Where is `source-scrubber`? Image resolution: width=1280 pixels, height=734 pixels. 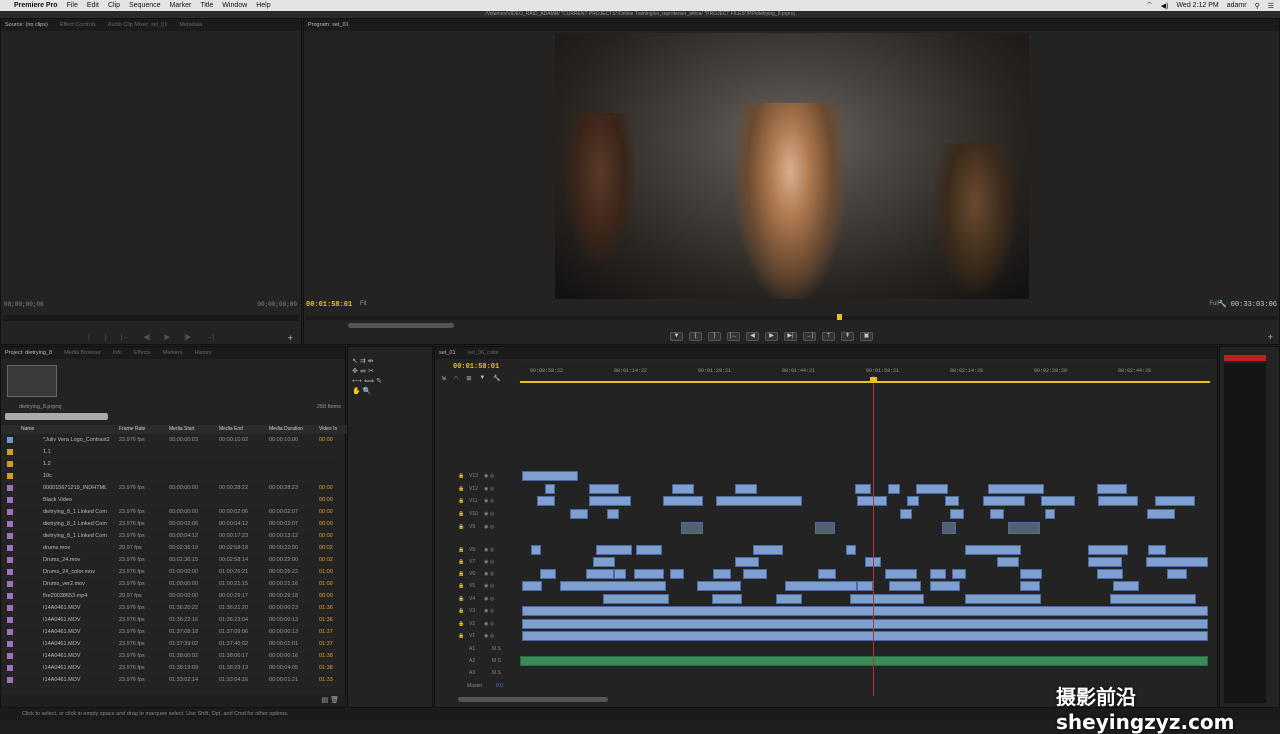
source-scrubber is located at coordinates (151, 318).